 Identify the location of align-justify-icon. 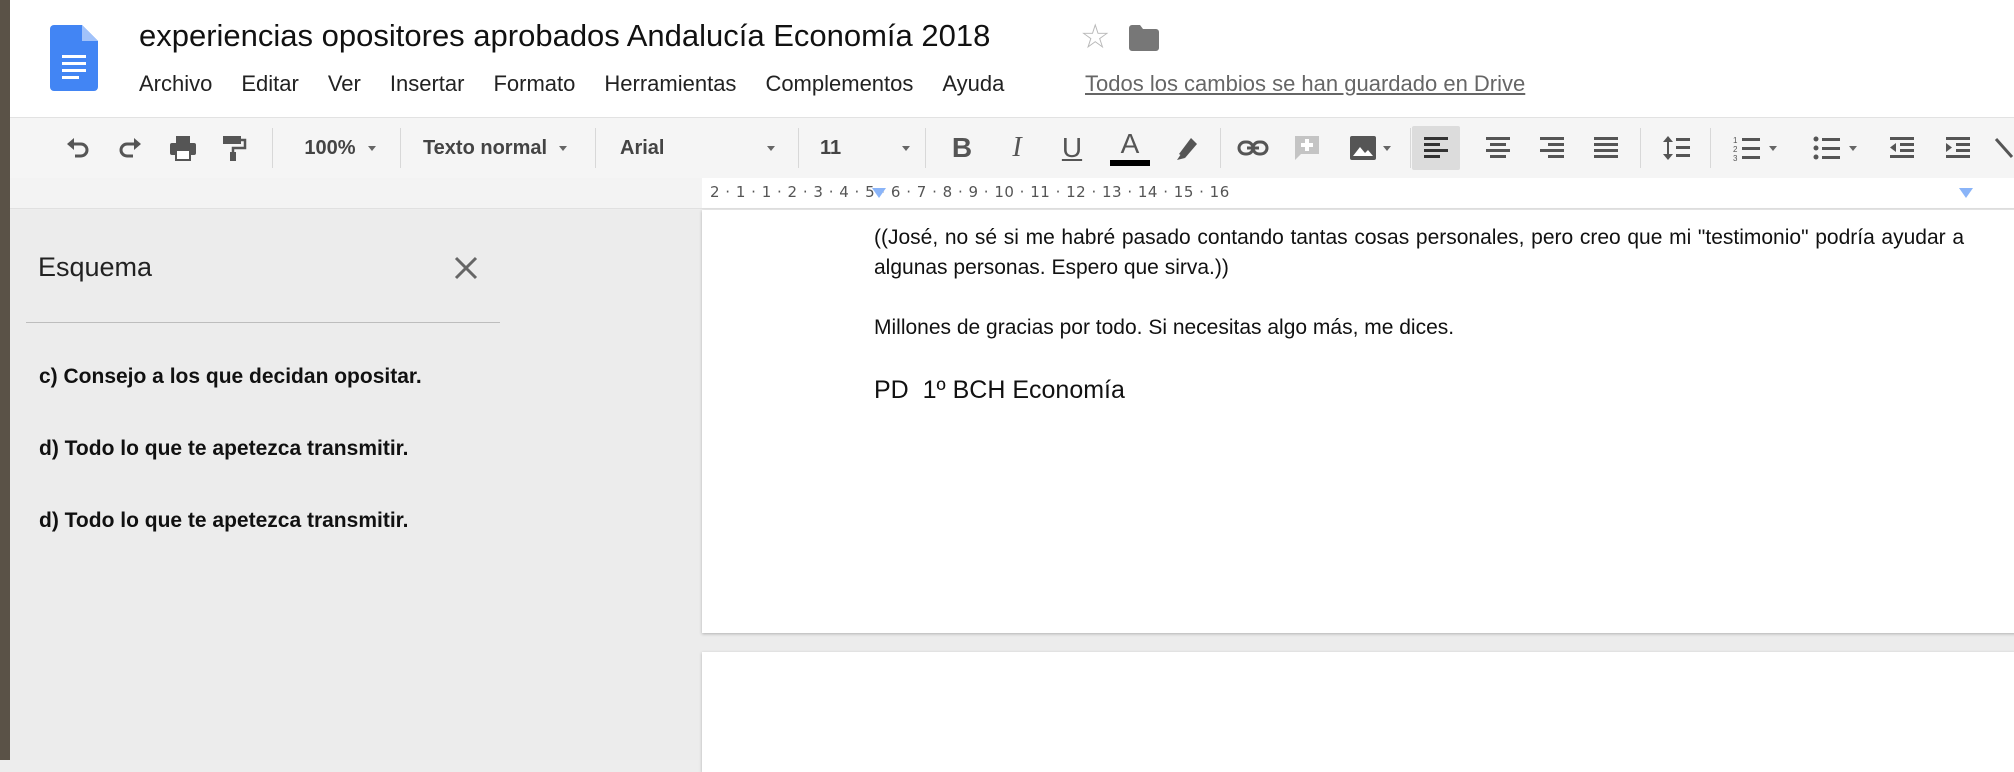
(1606, 147).